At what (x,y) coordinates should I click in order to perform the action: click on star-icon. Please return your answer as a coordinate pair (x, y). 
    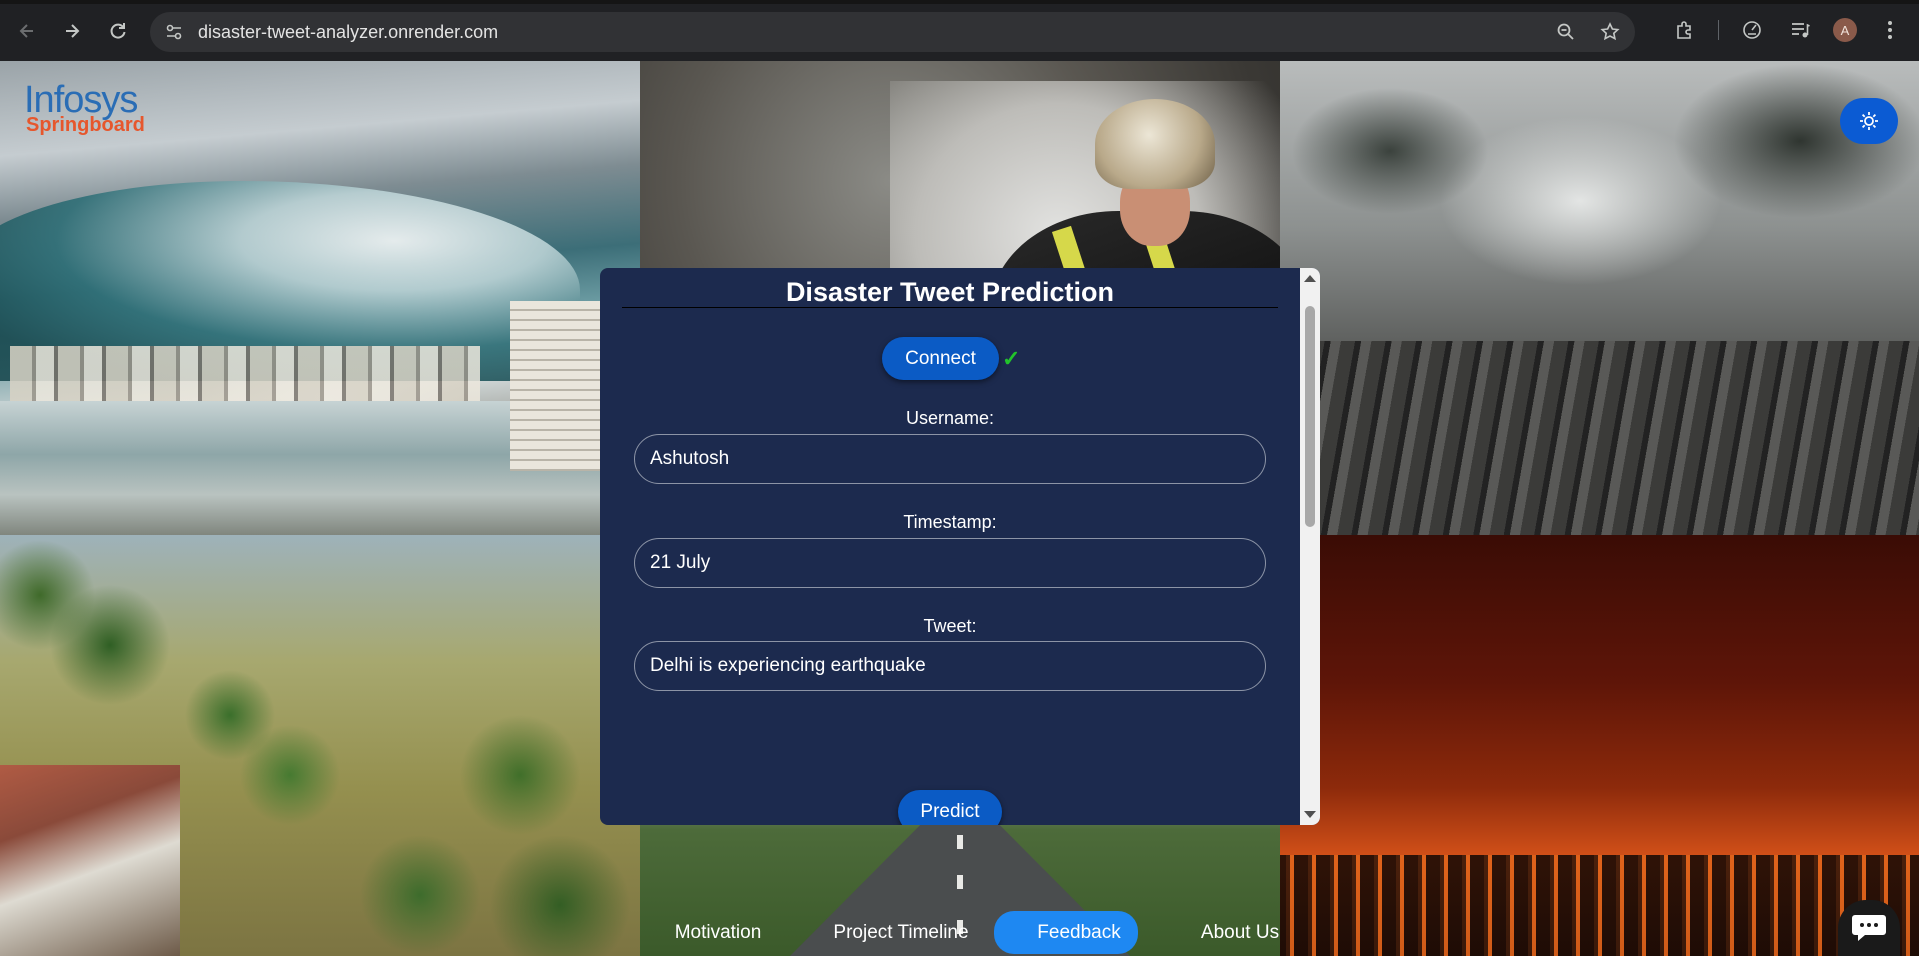
    Looking at the image, I should click on (1610, 31).